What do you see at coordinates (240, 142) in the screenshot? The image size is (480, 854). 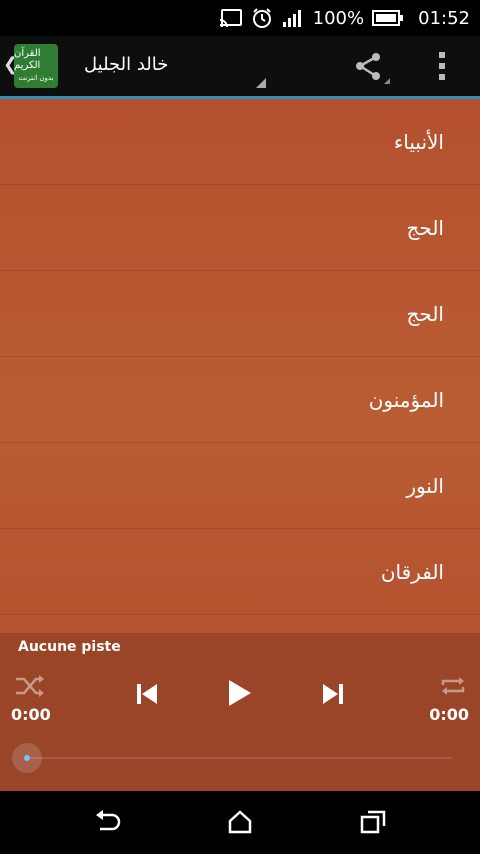 I see `list-item: الأنبياء` at bounding box center [240, 142].